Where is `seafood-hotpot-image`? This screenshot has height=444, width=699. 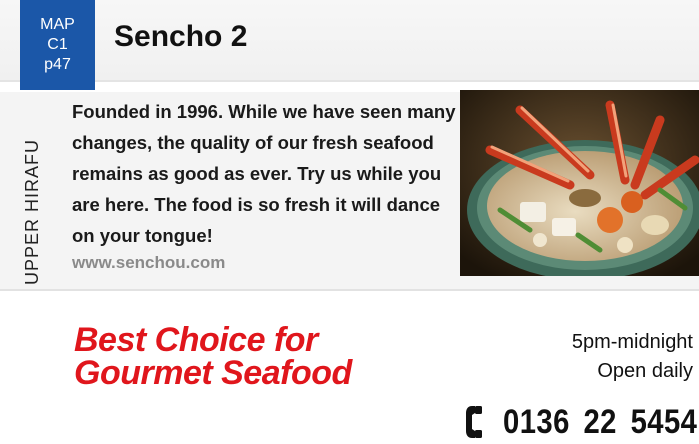 seafood-hotpot-image is located at coordinates (579, 183).